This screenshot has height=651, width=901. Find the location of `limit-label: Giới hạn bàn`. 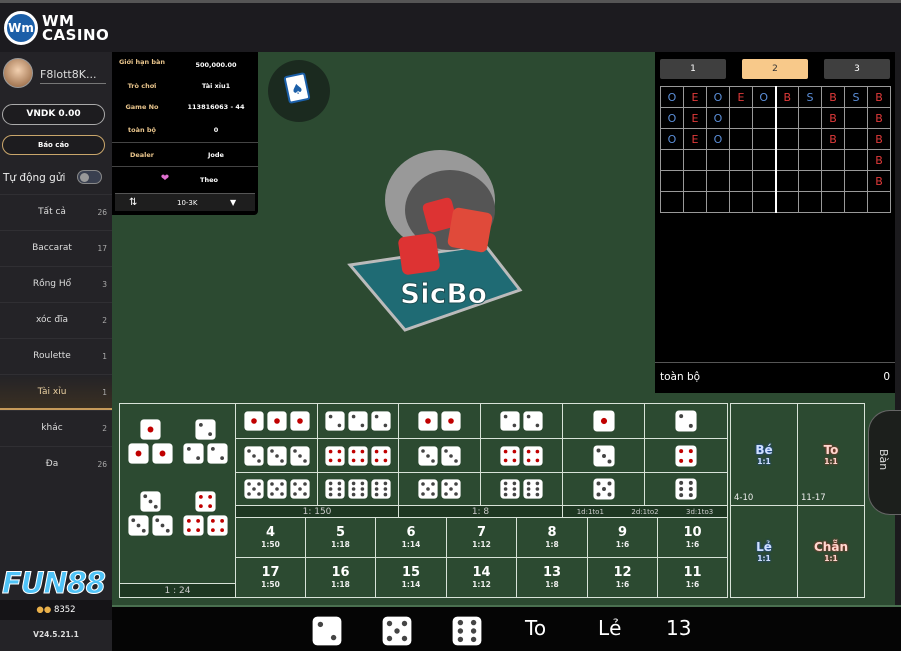

limit-label: Giới hạn bàn is located at coordinates (142, 62).